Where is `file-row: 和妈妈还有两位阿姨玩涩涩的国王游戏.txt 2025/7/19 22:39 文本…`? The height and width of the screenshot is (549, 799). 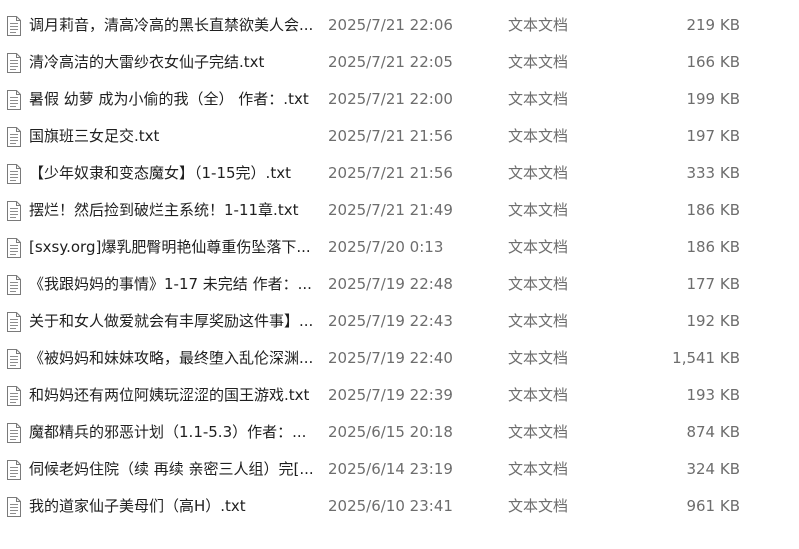
file-row: 和妈妈还有两位阿姨玩涩涩的国王游戏.txt 2025/7/19 22:39 文本… is located at coordinates (399, 395).